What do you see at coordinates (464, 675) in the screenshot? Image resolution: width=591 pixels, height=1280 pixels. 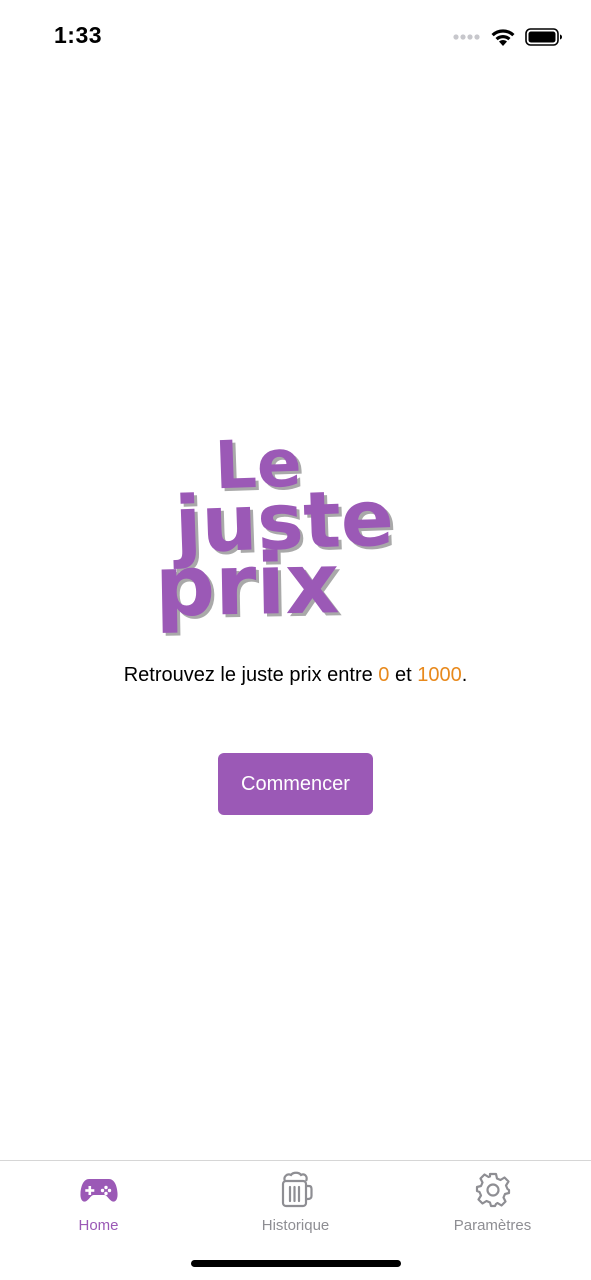 I see `tagline-suffix: .` at bounding box center [464, 675].